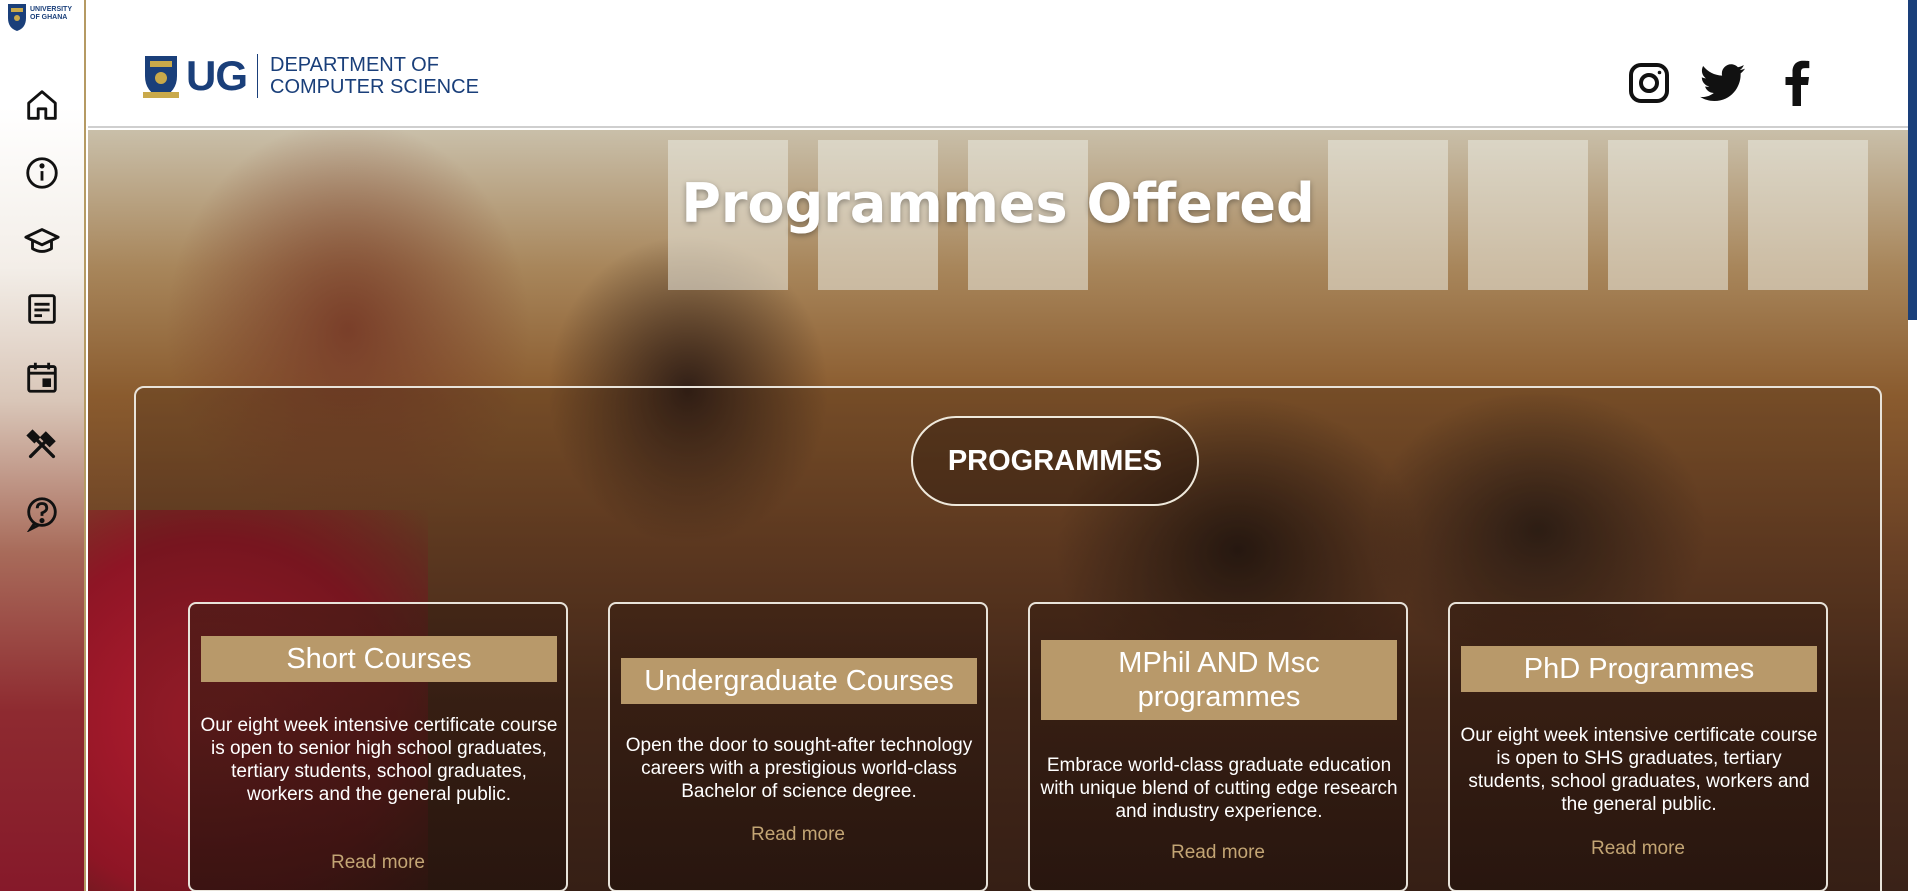  Describe the element at coordinates (42, 513) in the screenshot. I see `help-icon` at that location.